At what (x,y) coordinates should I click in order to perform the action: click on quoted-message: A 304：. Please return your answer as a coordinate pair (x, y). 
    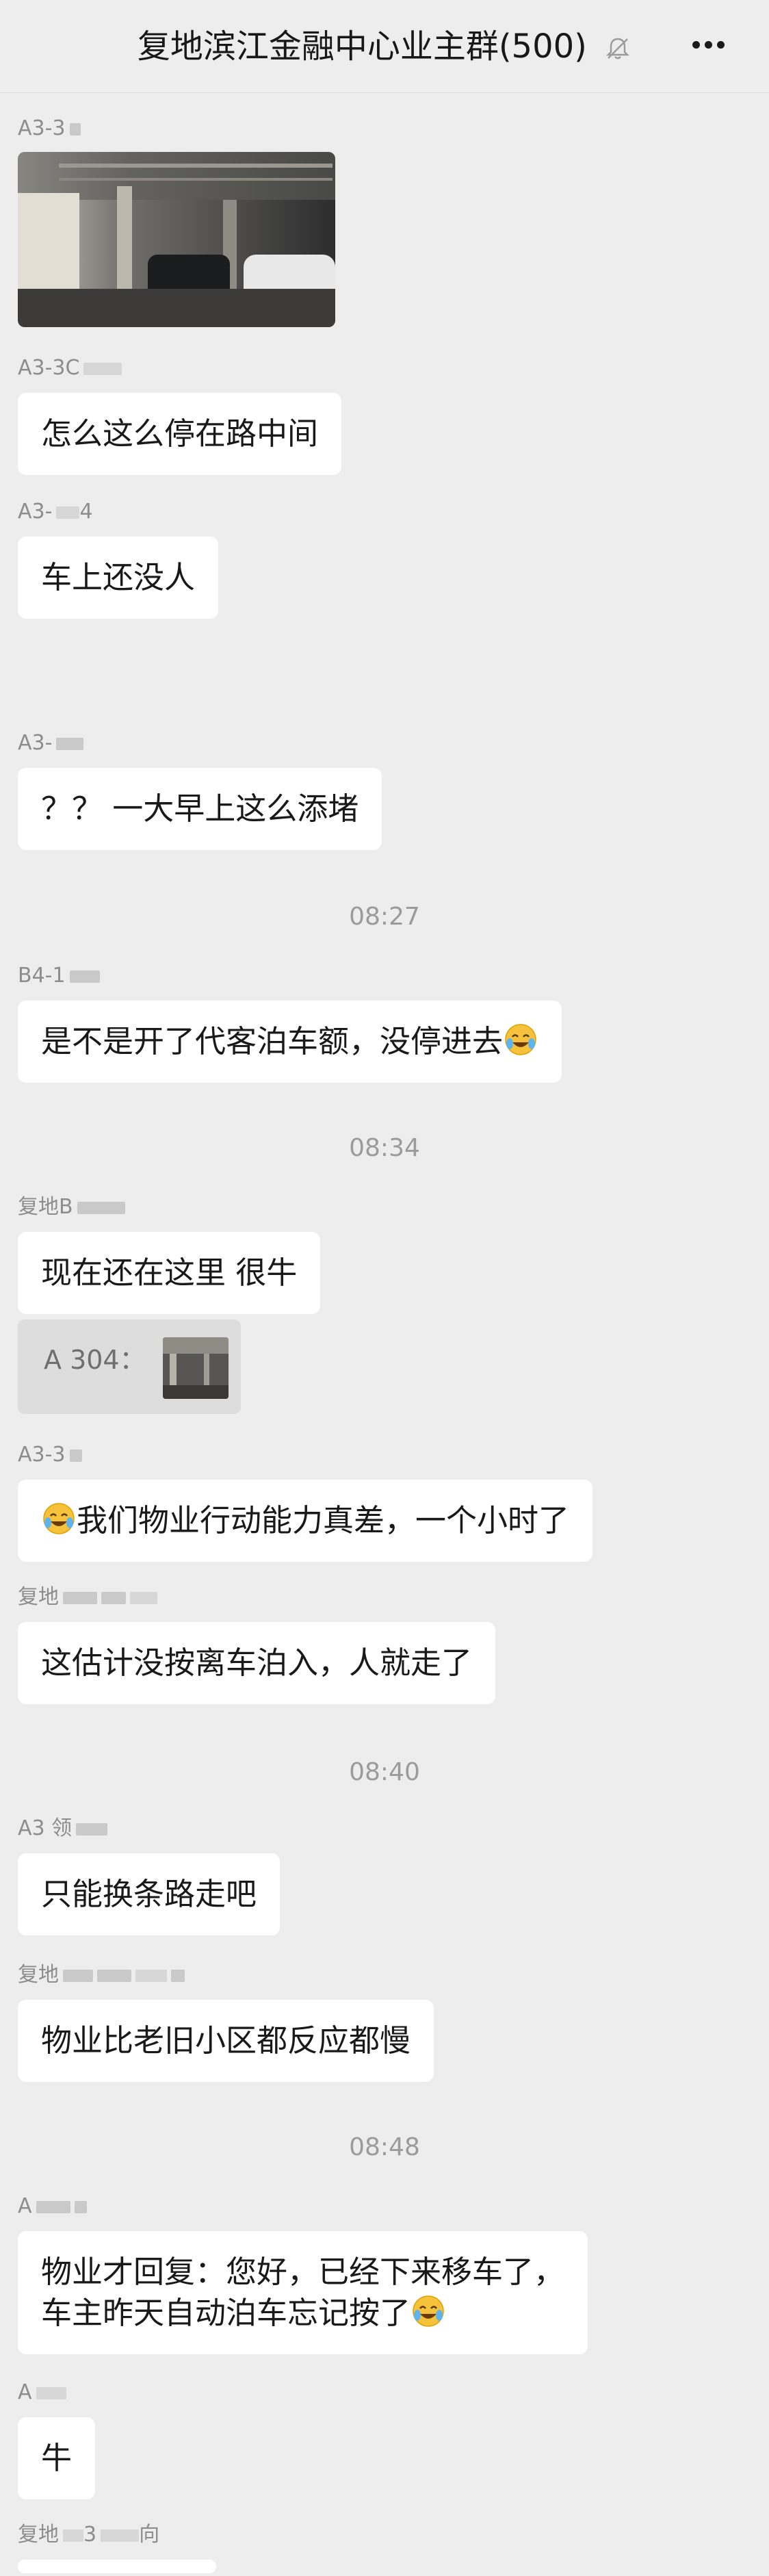
    Looking at the image, I should click on (130, 1366).